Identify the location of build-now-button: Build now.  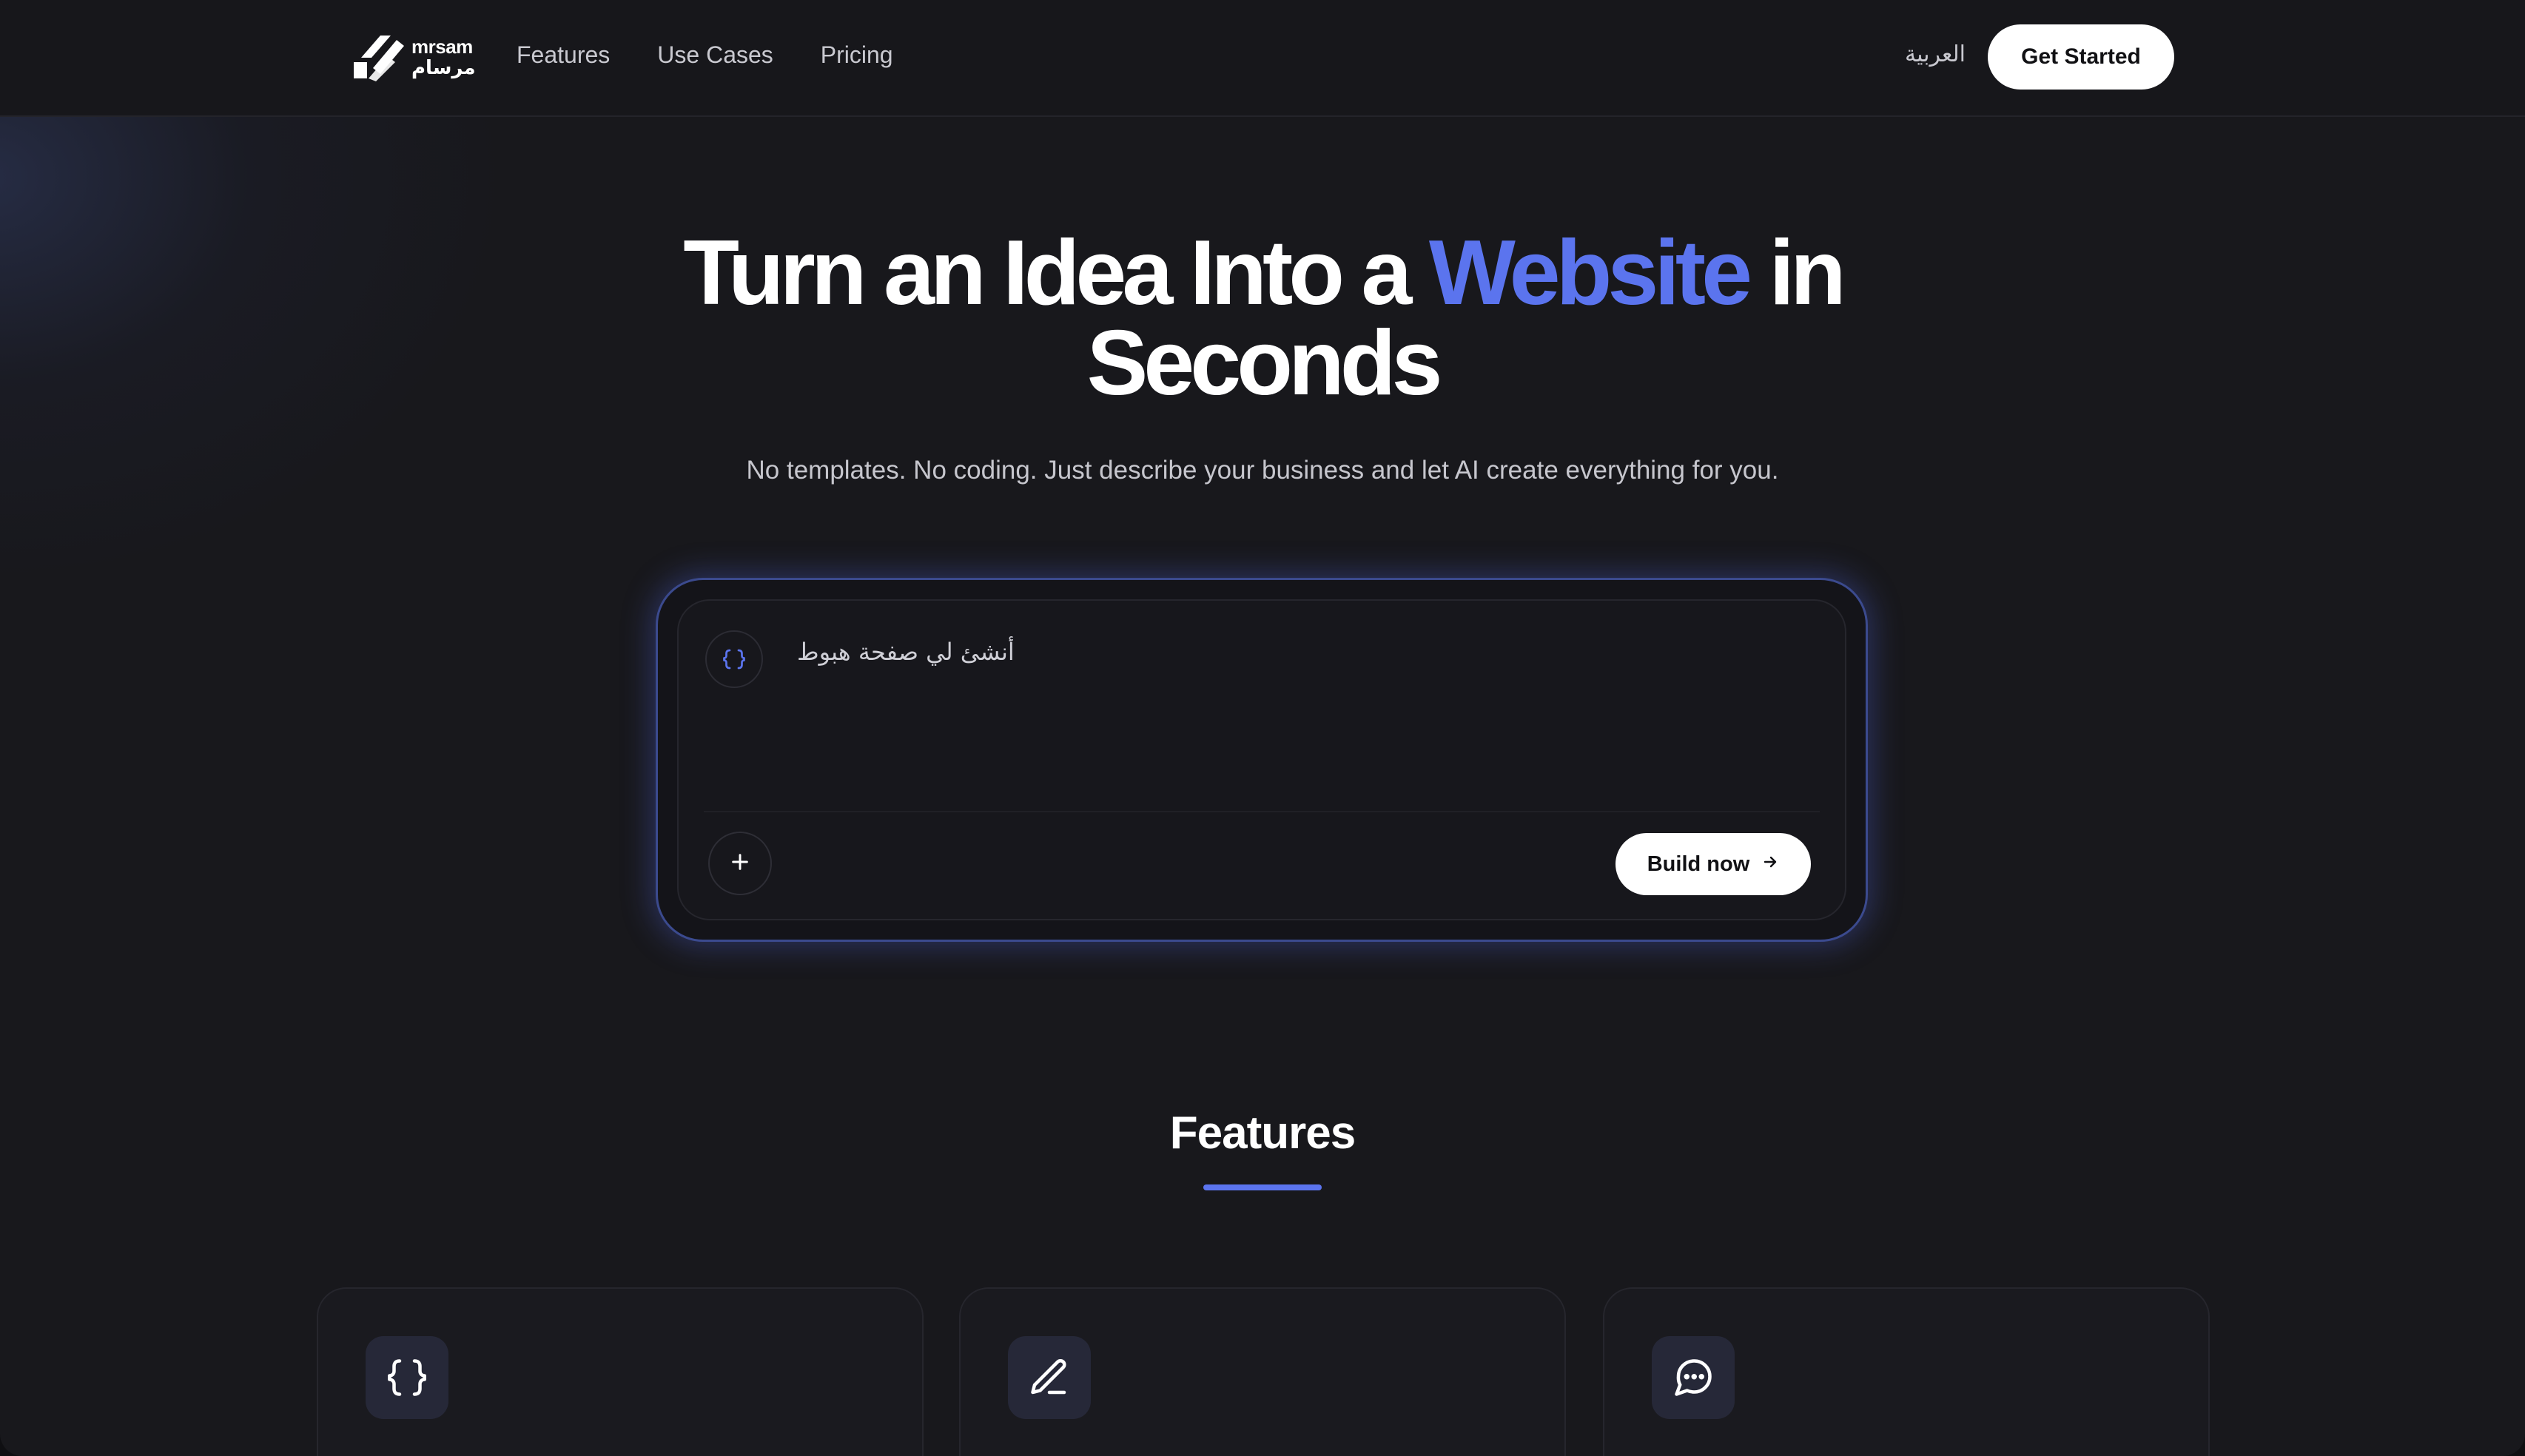
(1713, 864).